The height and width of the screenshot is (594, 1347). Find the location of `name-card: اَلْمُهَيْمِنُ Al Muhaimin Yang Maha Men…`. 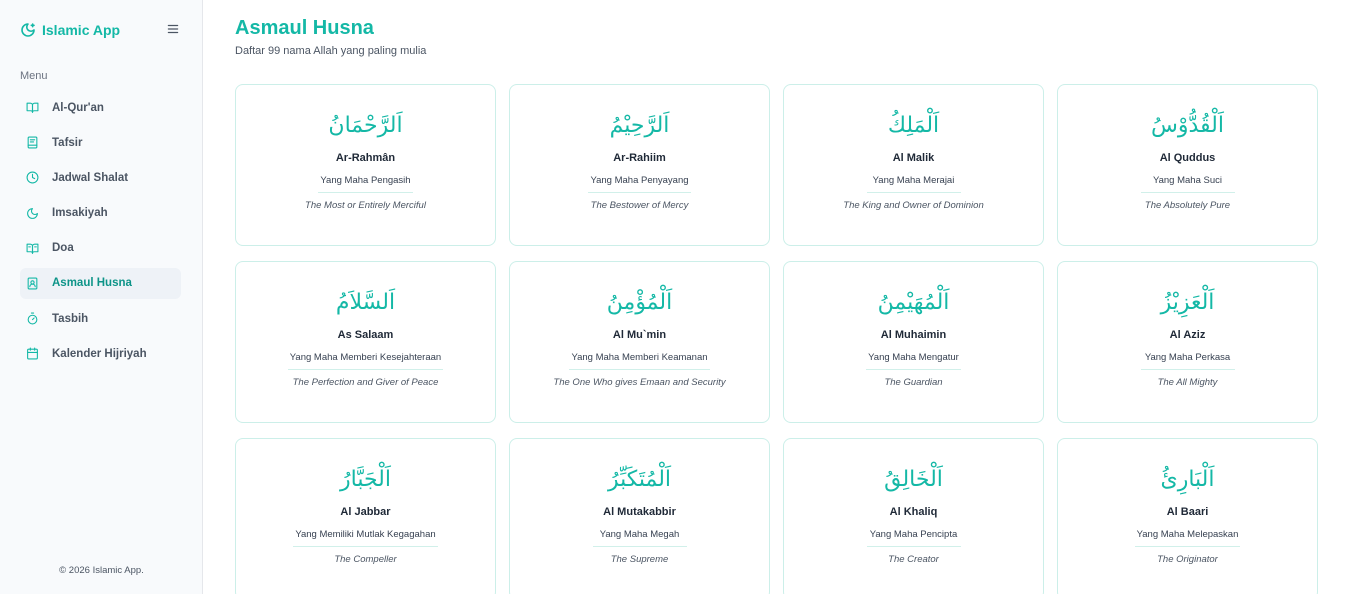

name-card: اَلْمُهَيْمِنُ Al Muhaimin Yang Maha Men… is located at coordinates (913, 342).